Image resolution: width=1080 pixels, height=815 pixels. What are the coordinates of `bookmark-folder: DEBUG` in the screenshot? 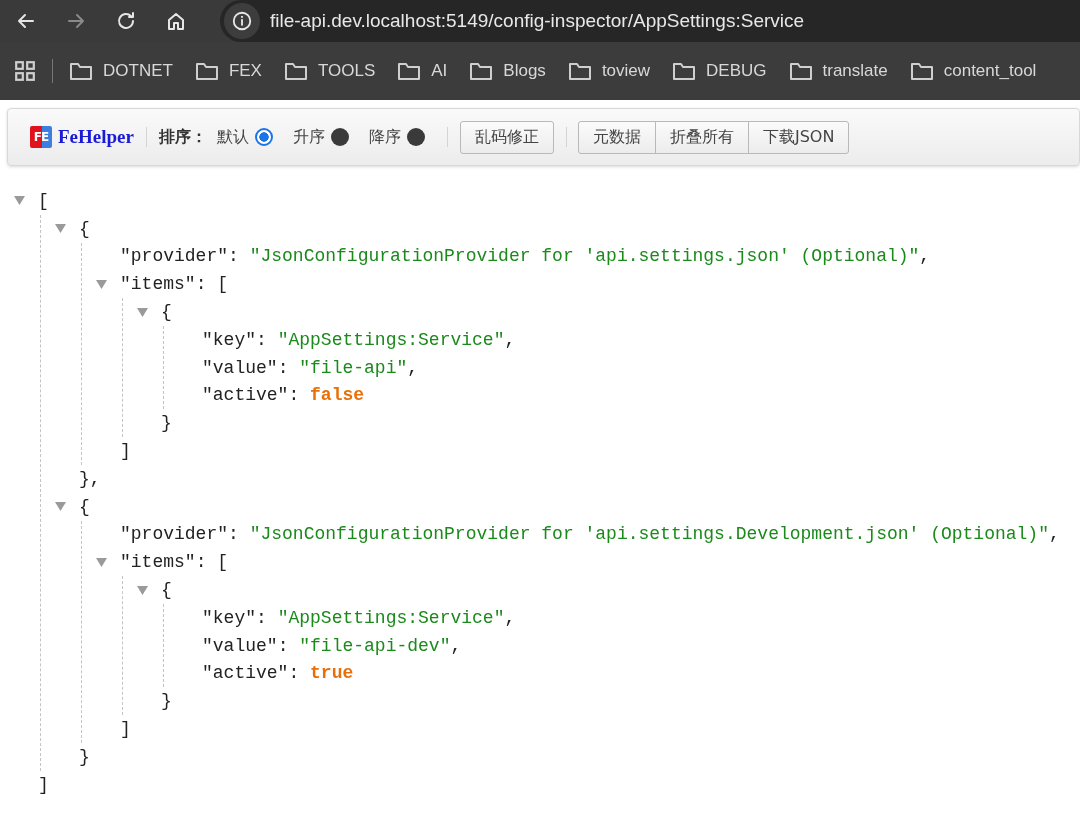 It's located at (719, 71).